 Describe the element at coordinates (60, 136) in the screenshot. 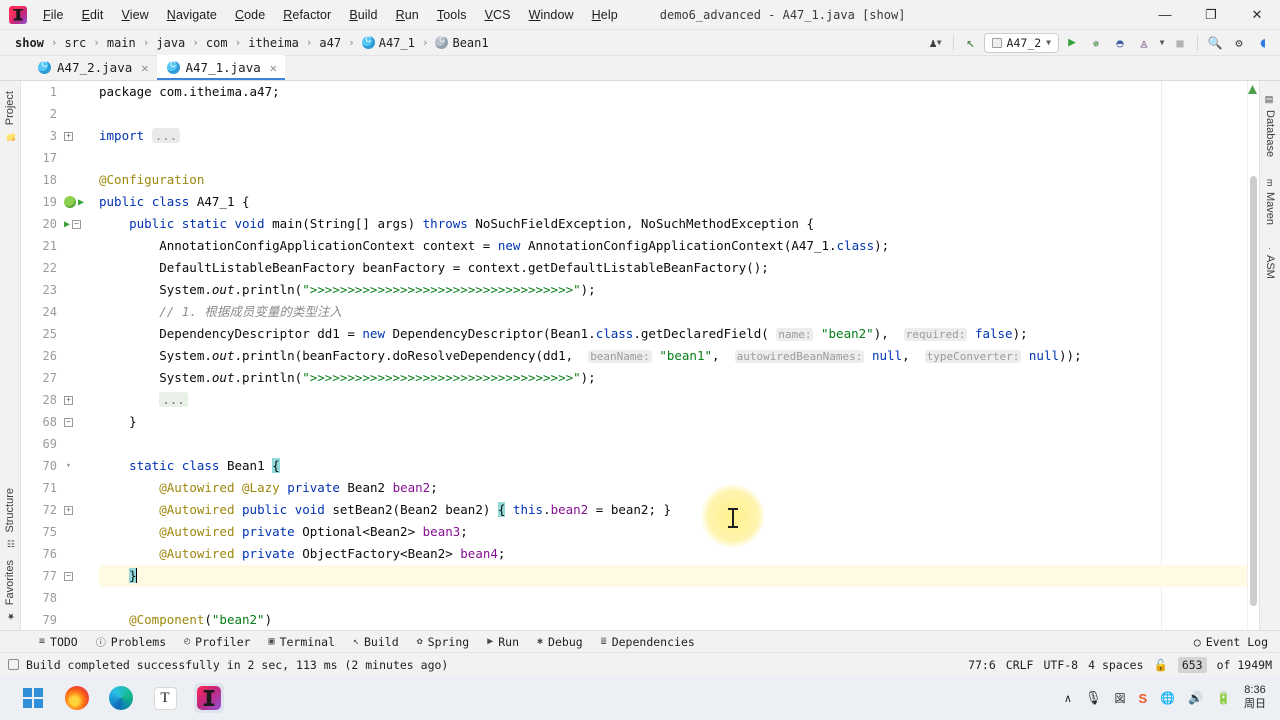

I see `gutter-line: 3 +` at that location.